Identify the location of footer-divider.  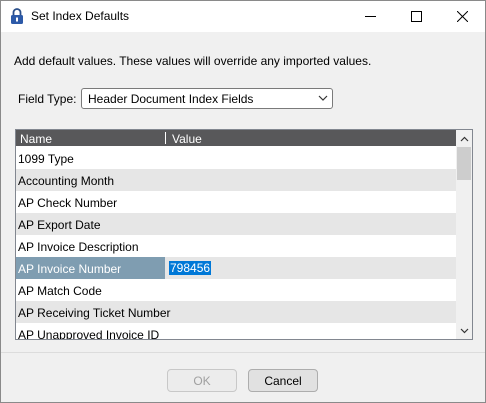
(243, 352).